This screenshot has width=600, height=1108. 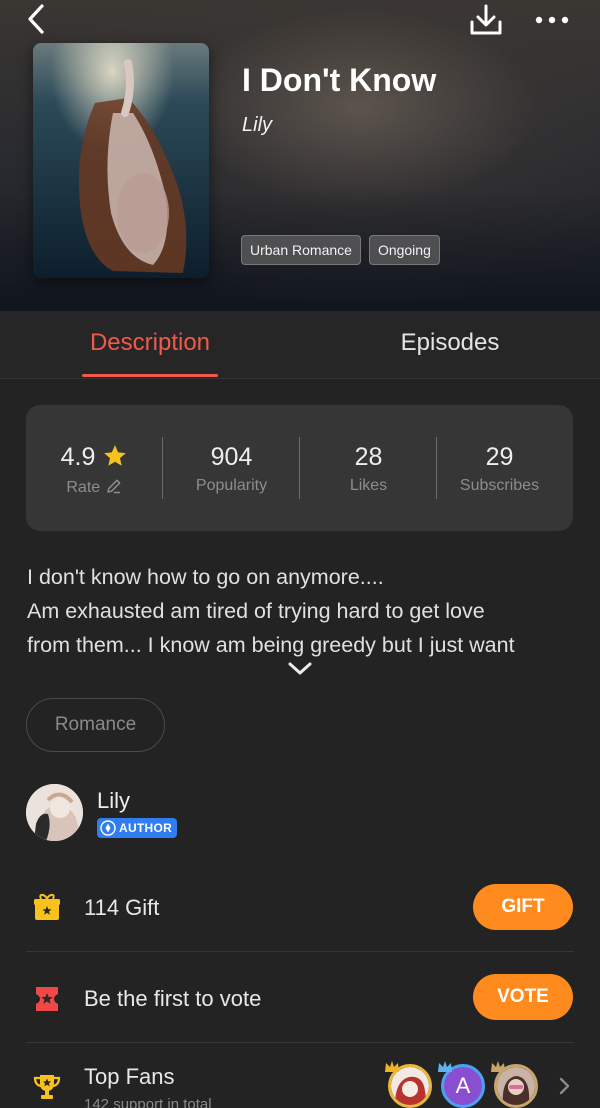 I want to click on vote-button: VOTE, so click(x=523, y=997).